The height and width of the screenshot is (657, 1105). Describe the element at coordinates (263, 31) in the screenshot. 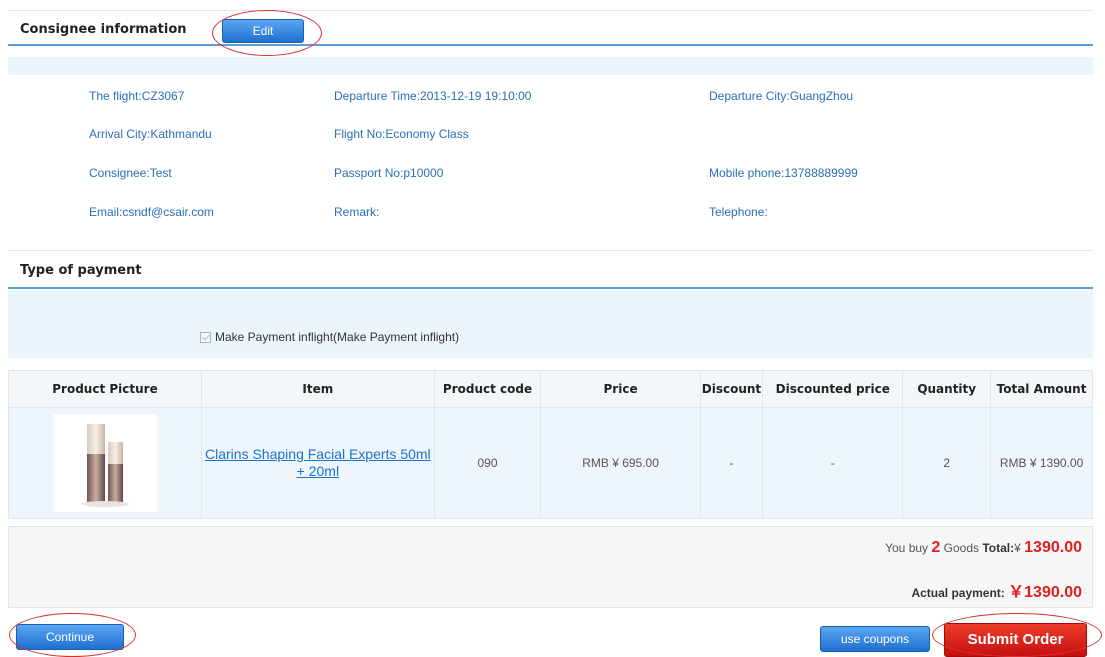

I see `edit-button: Edit` at that location.